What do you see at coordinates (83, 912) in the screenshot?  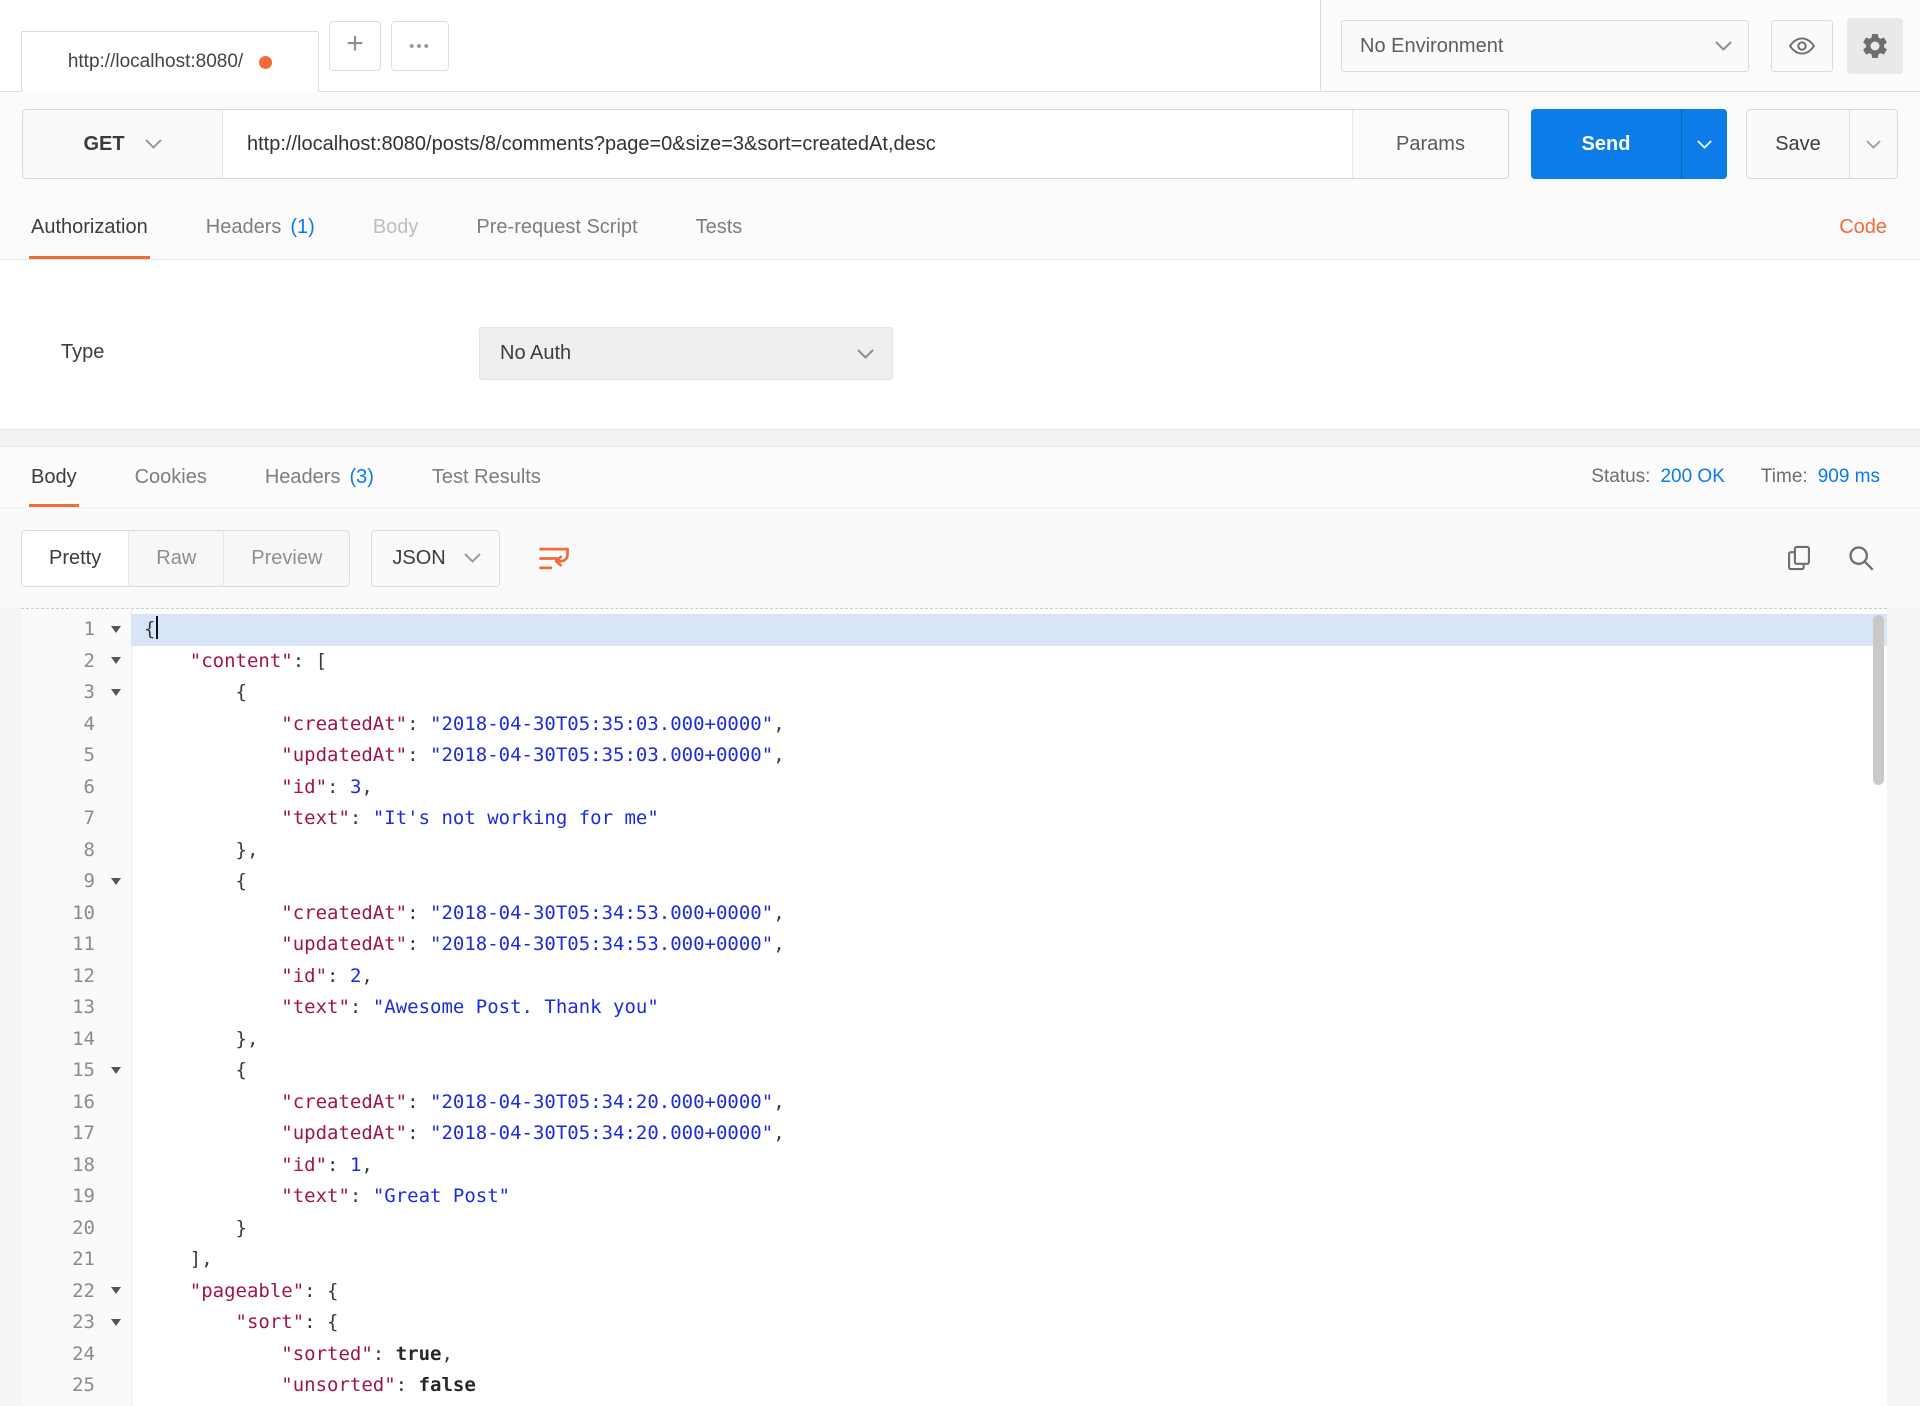 I see `line-number: 10` at bounding box center [83, 912].